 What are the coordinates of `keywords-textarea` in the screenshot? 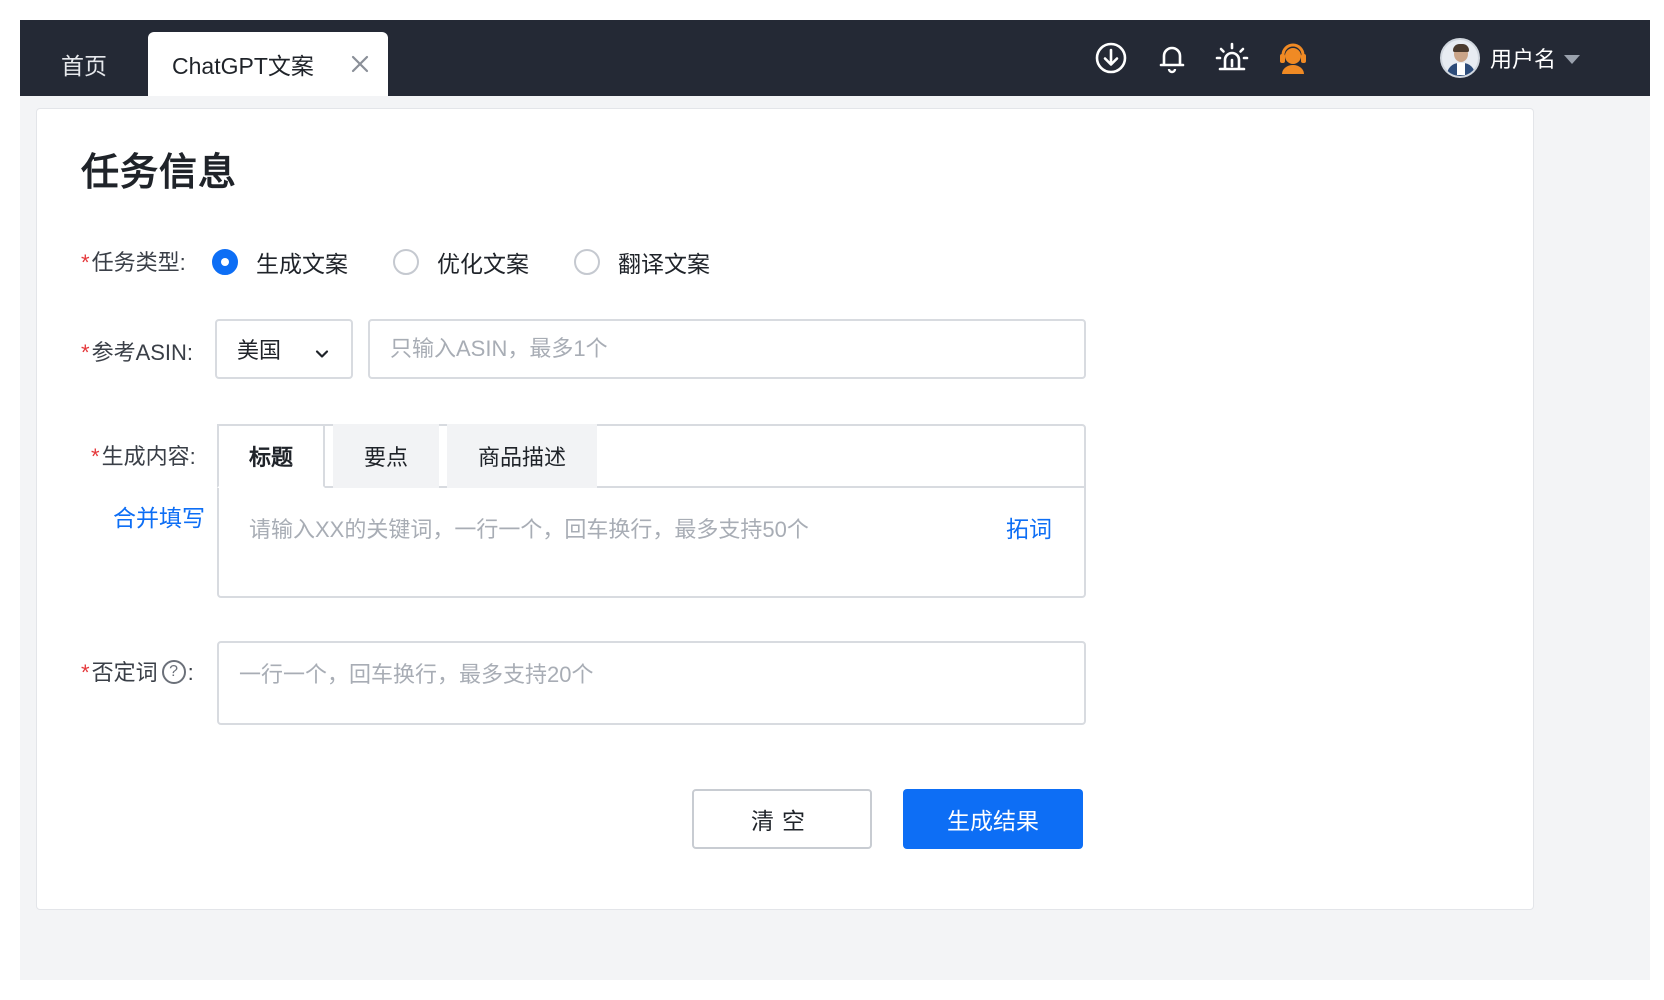 It's located at (611, 543).